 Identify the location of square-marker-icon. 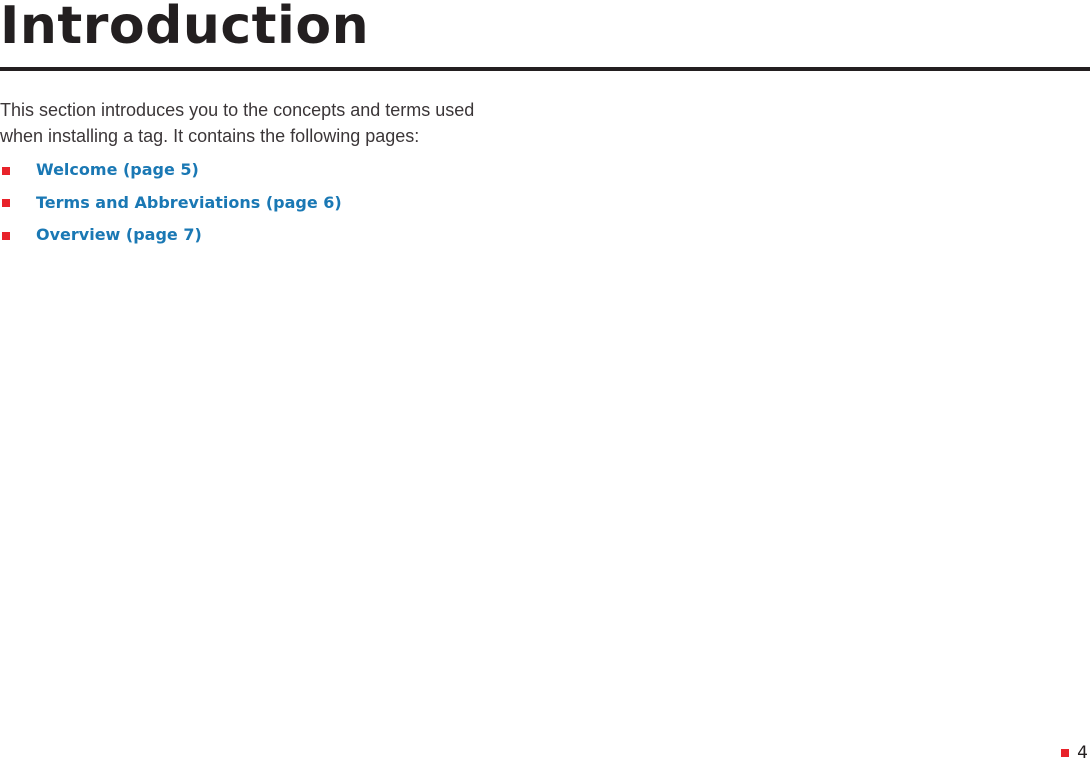
(1065, 753).